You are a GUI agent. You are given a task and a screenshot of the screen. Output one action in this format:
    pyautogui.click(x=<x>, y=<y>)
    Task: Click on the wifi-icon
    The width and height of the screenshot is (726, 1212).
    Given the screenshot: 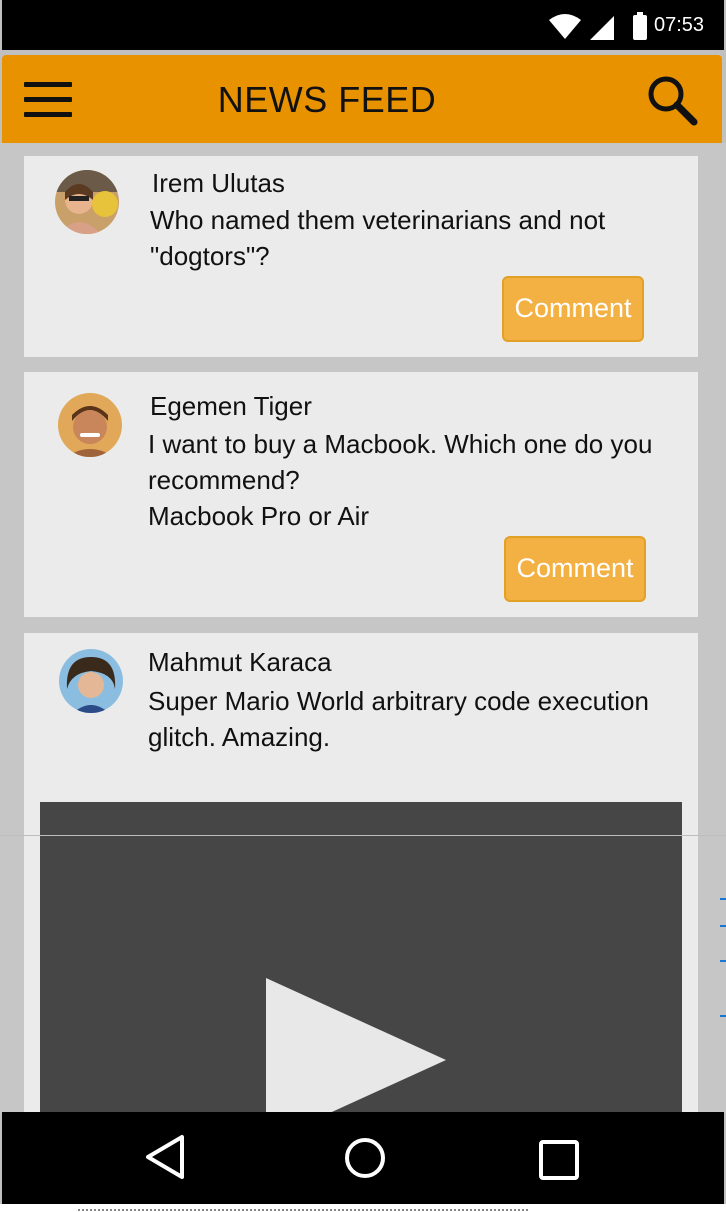 What is the action you would take?
    pyautogui.click(x=565, y=26)
    